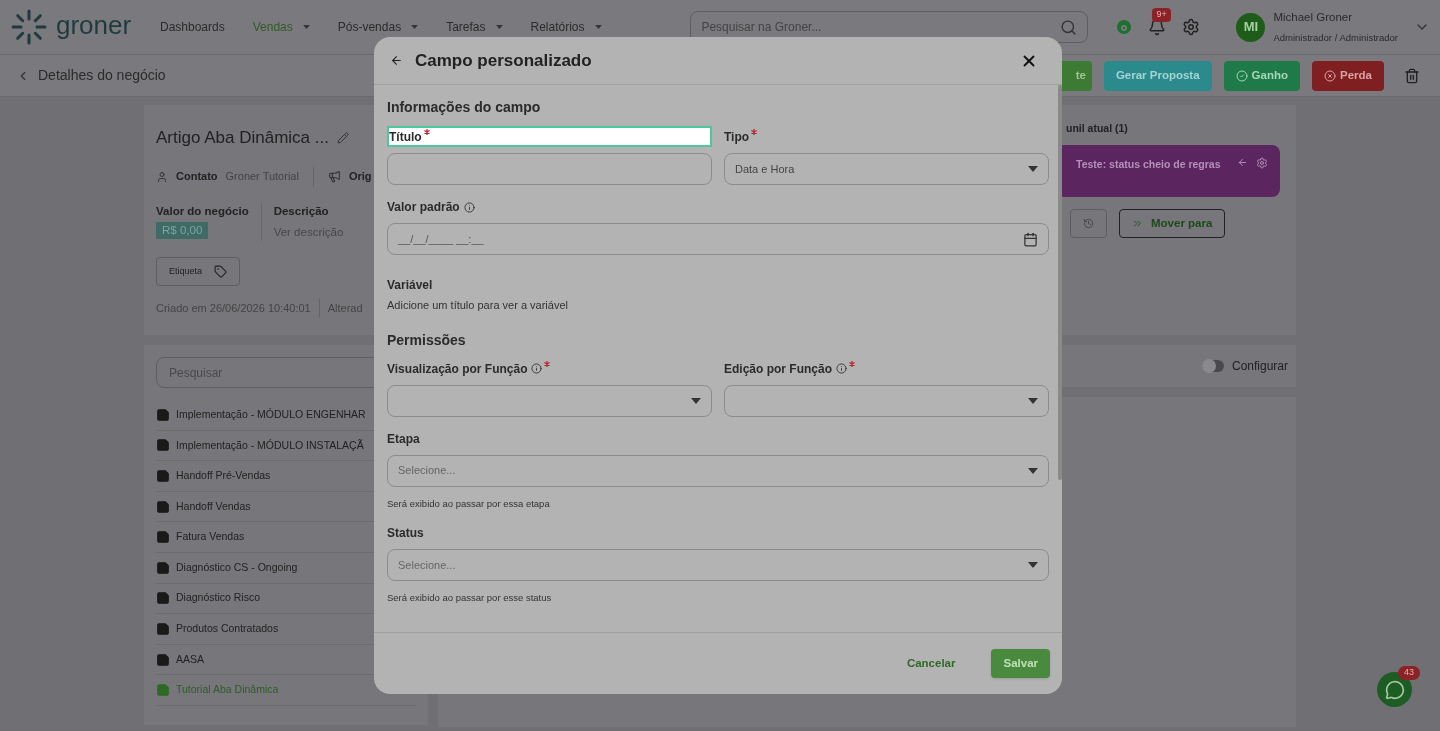 The width and height of the screenshot is (1440, 731). Describe the element at coordinates (1394, 689) in the screenshot. I see `chat-bubble-icon` at that location.